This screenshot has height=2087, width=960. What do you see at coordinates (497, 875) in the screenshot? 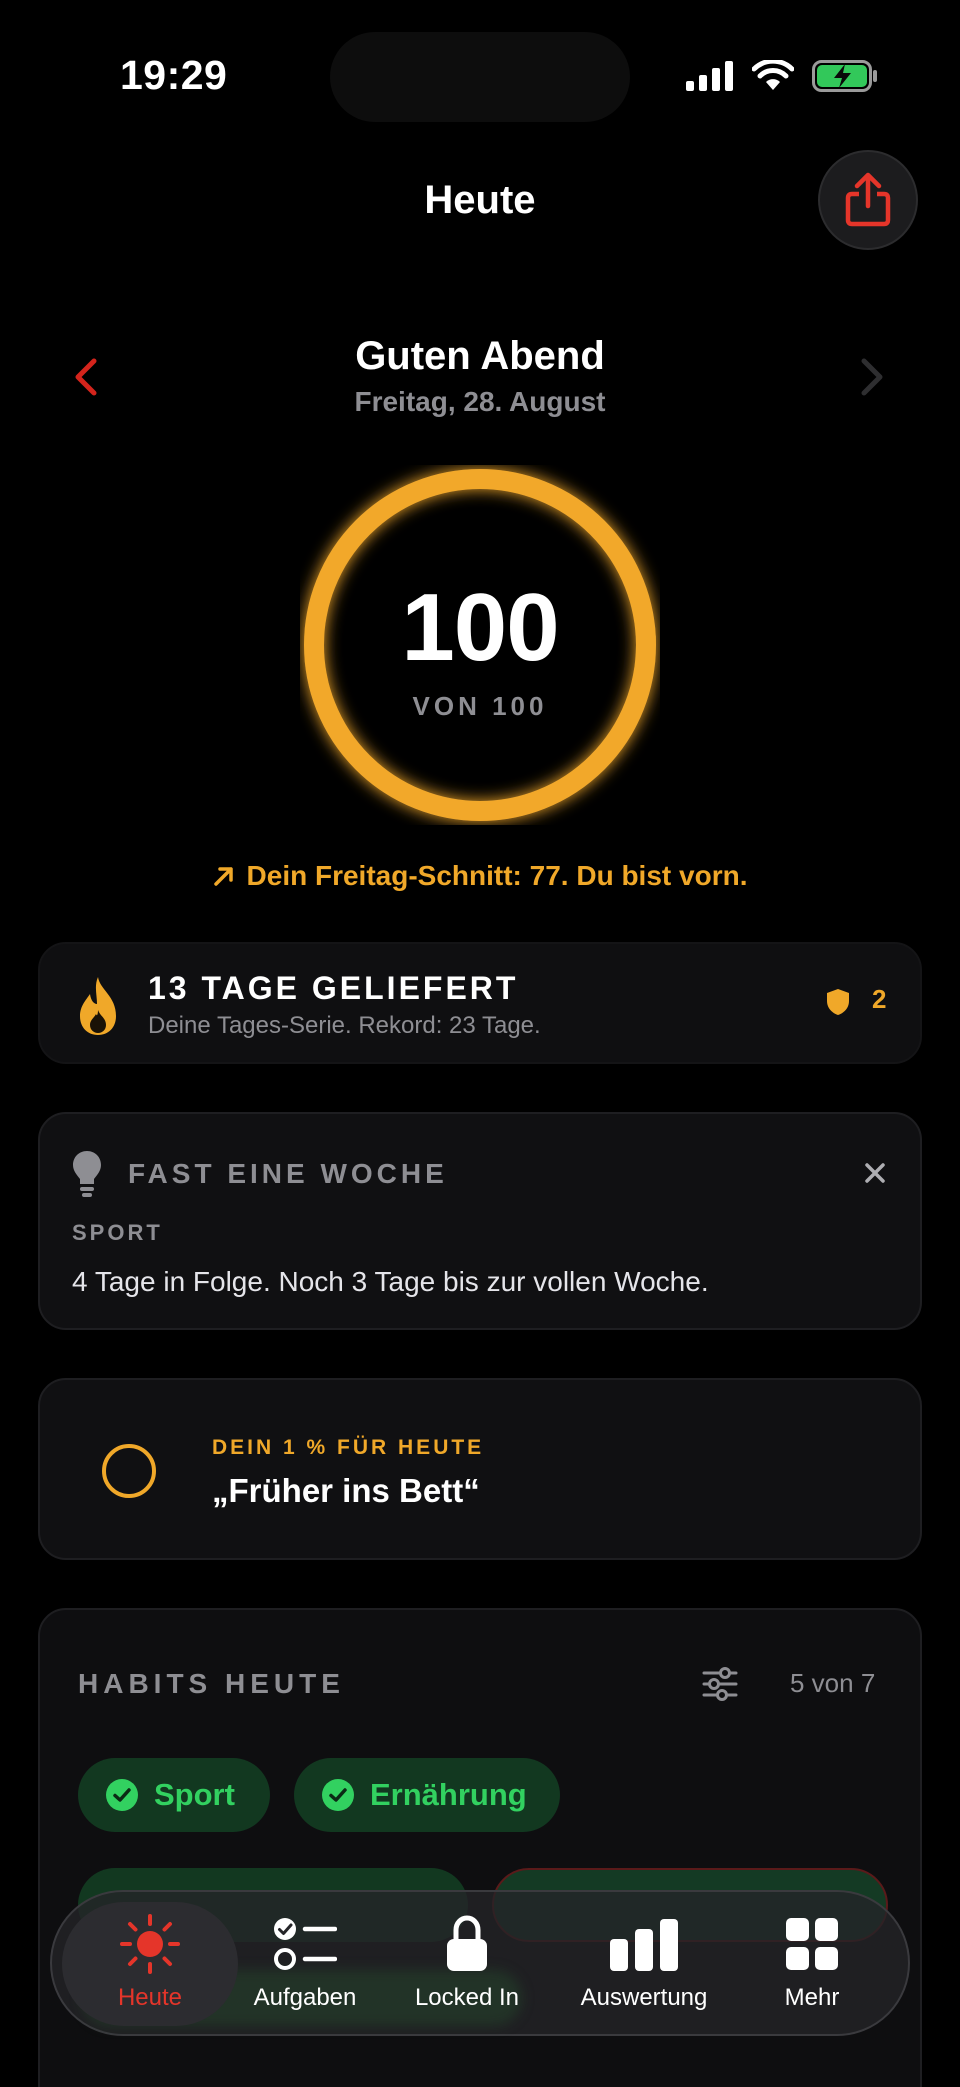
I see `comparison-text: Dein Freitag-Schnitt: 77. Du bist vorn.` at bounding box center [497, 875].